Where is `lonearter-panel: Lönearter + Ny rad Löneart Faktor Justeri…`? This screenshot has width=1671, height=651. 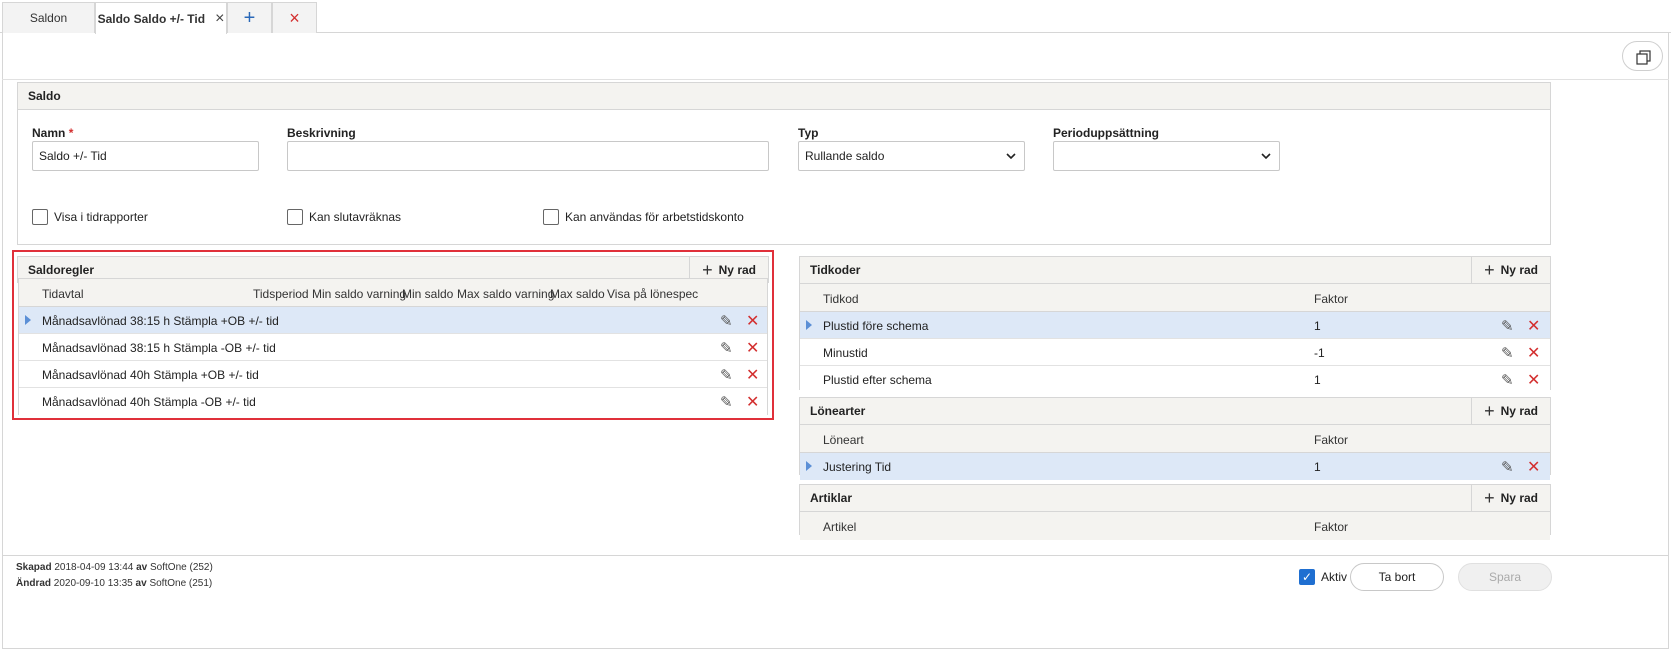
lonearter-panel: Lönearter + Ny rad Löneart Faktor Justeri… is located at coordinates (1175, 438).